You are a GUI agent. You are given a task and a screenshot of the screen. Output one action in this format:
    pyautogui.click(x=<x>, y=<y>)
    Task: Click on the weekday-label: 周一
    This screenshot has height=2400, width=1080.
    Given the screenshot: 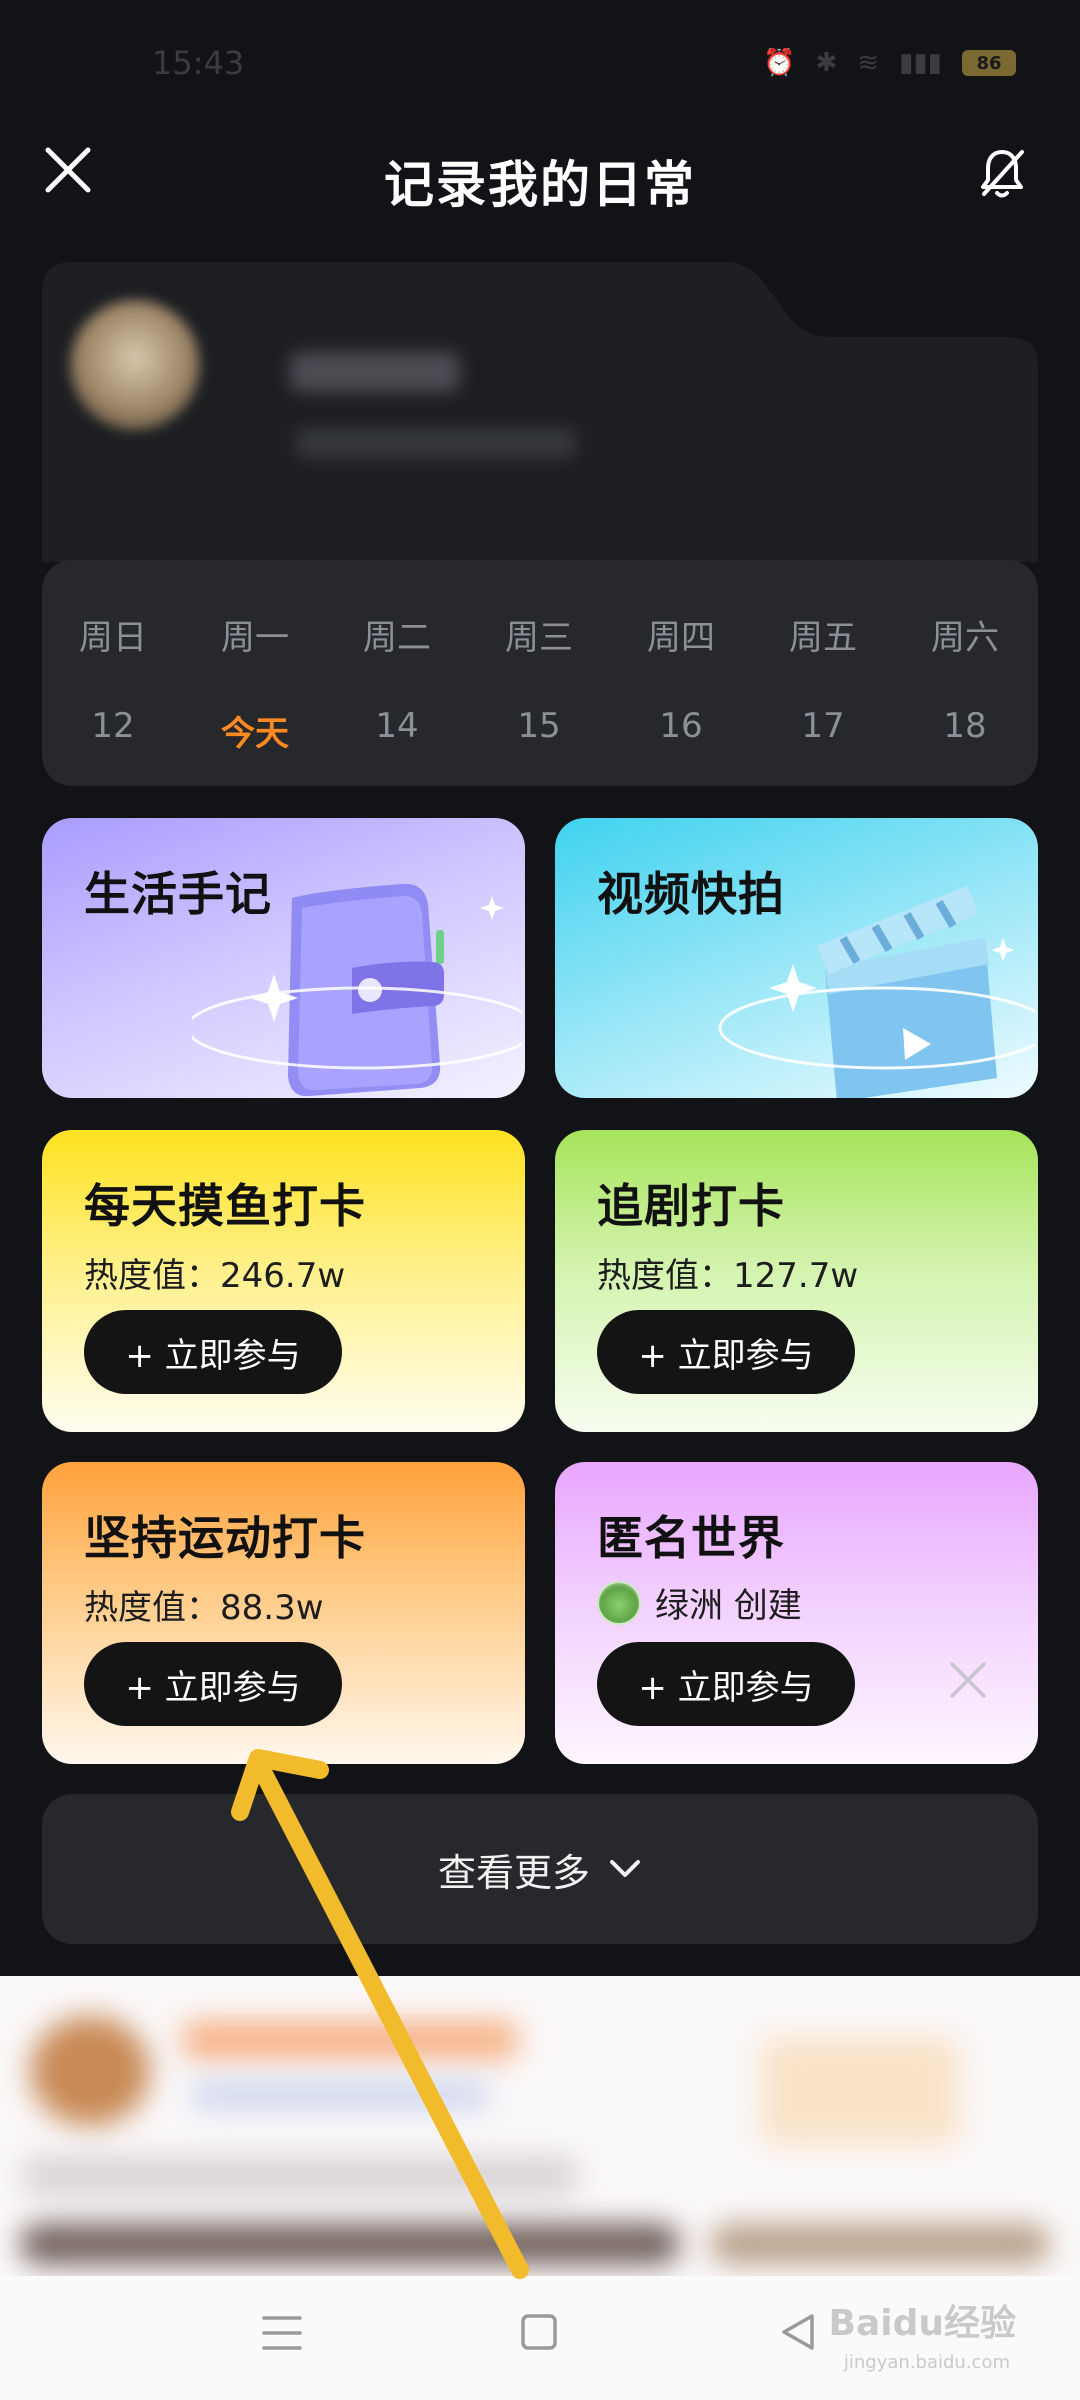 What is the action you would take?
    pyautogui.click(x=255, y=638)
    